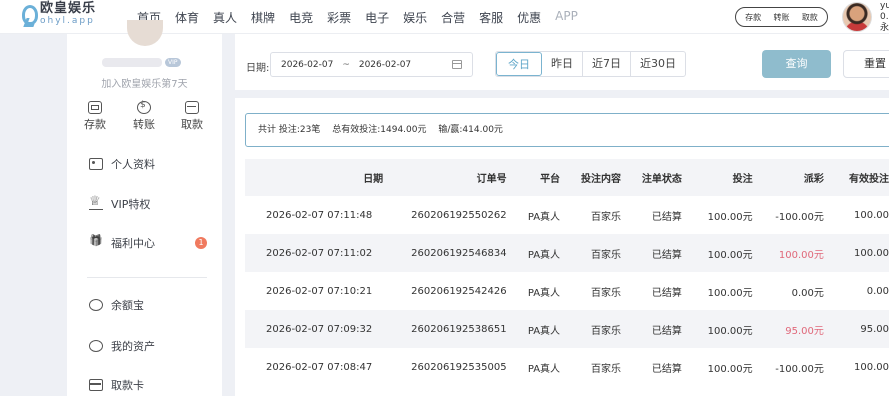 The height and width of the screenshot is (396, 889). Describe the element at coordinates (788, 177) in the screenshot. I see `col-payout: 派彩` at that location.